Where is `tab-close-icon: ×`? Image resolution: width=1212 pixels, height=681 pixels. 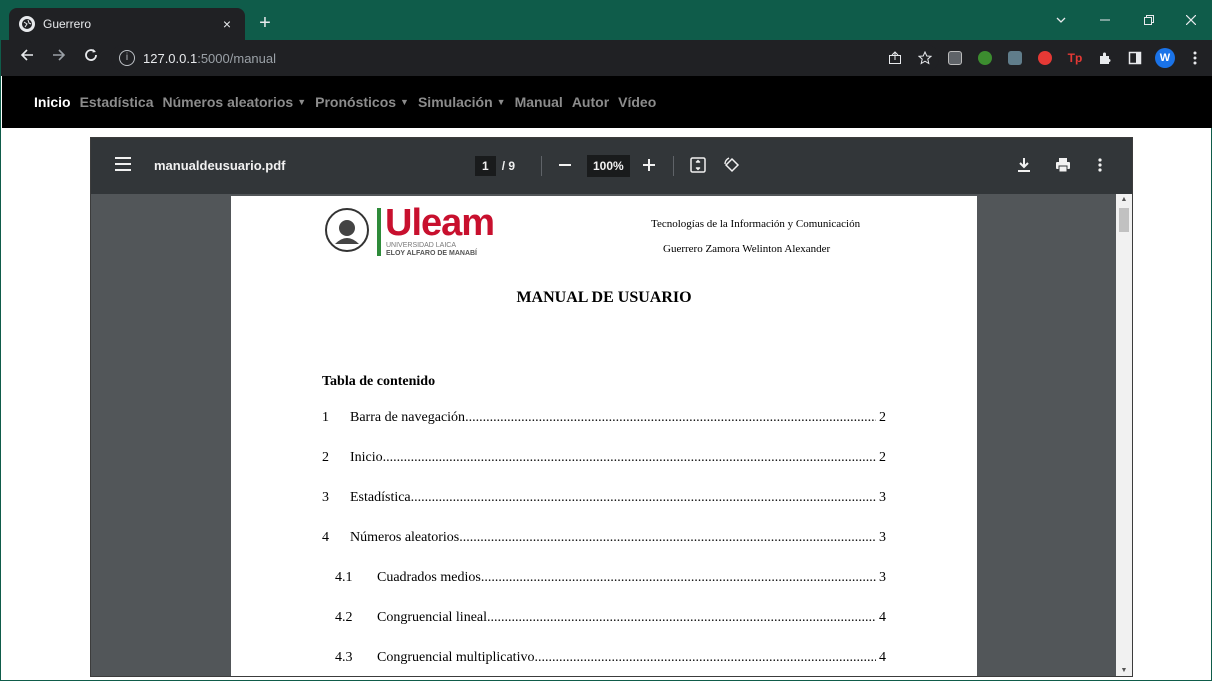
tab-close-icon: × is located at coordinates (227, 24).